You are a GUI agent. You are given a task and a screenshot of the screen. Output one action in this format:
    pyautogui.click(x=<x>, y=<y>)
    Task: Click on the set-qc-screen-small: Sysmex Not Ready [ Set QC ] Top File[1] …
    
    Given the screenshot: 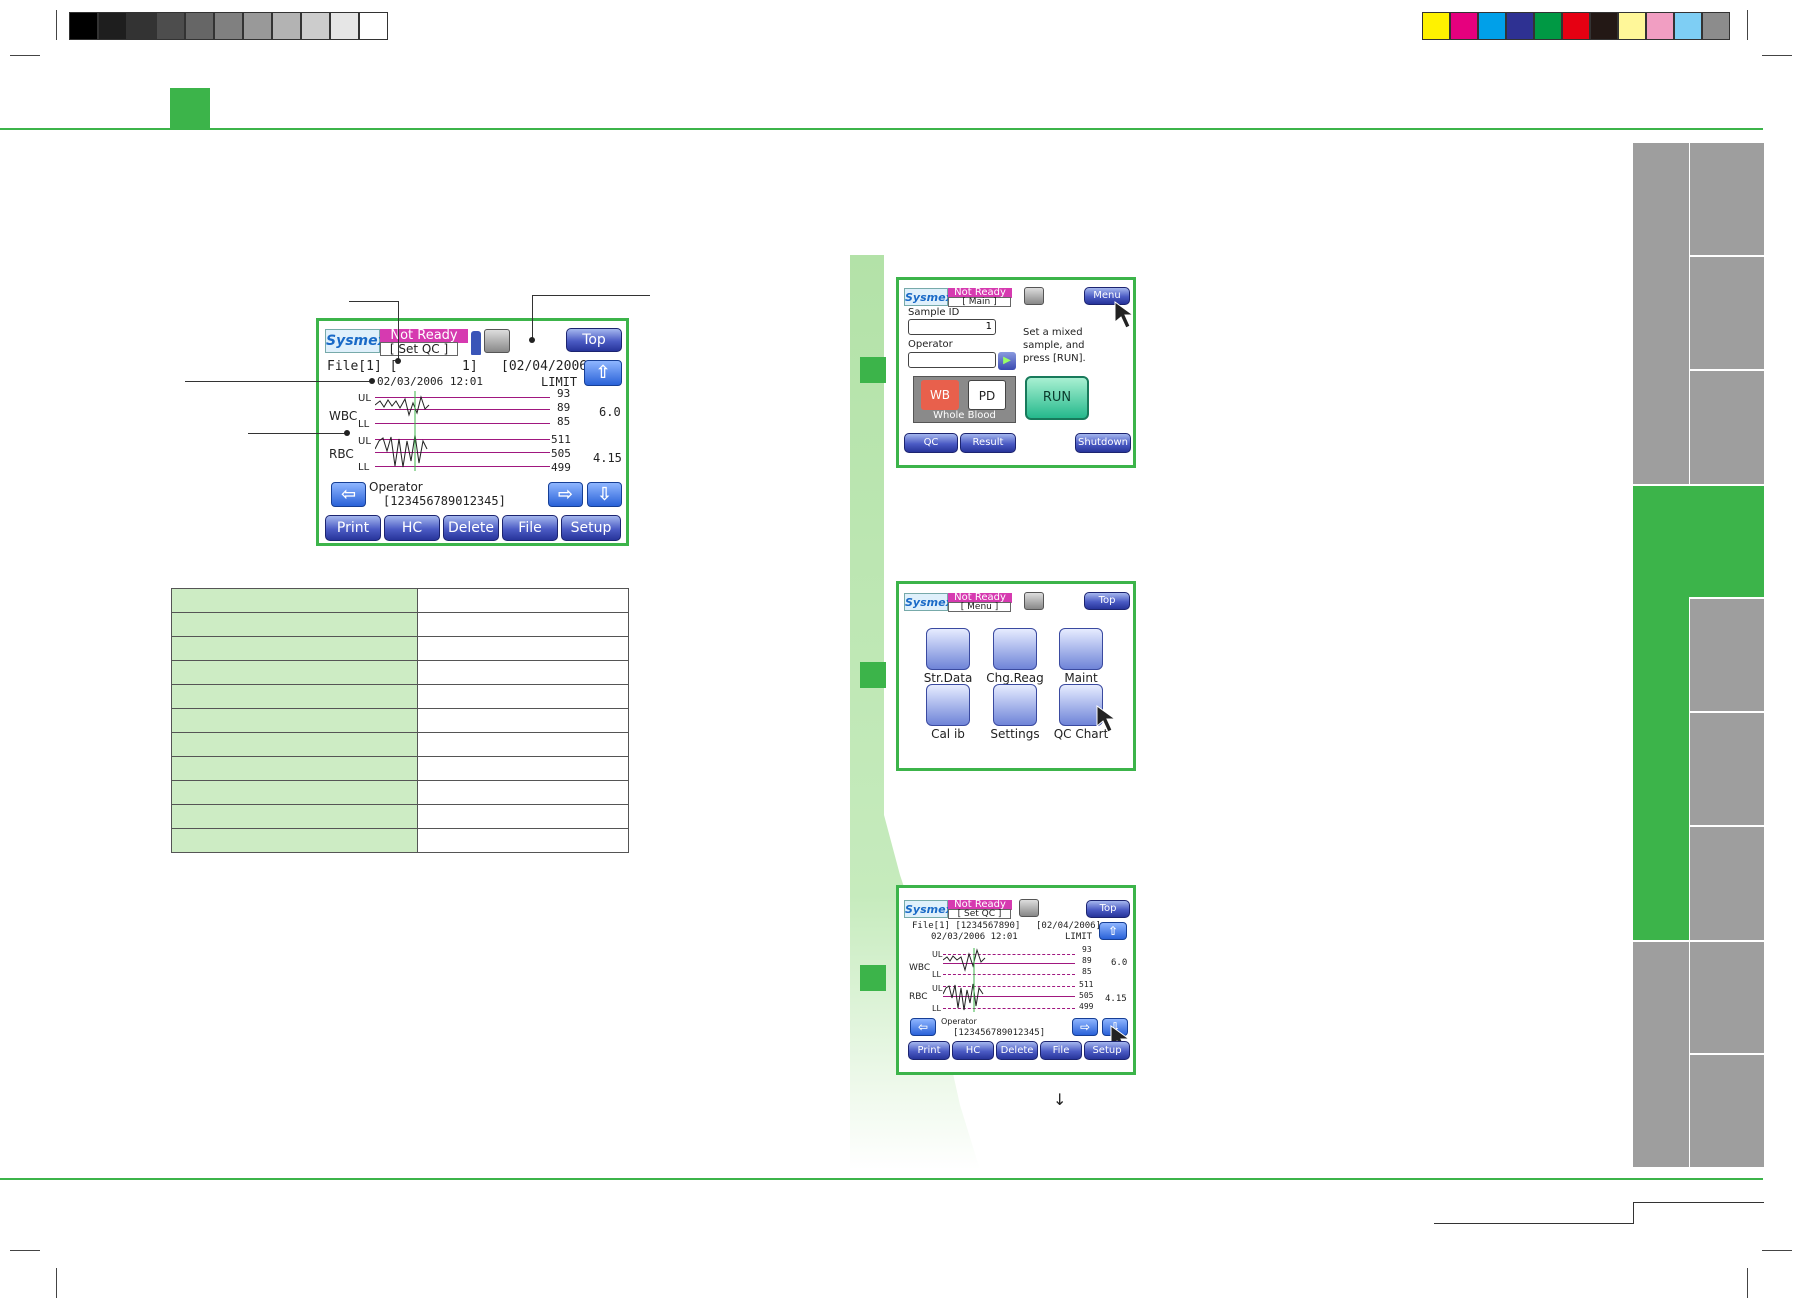 What is the action you would take?
    pyautogui.click(x=1016, y=980)
    